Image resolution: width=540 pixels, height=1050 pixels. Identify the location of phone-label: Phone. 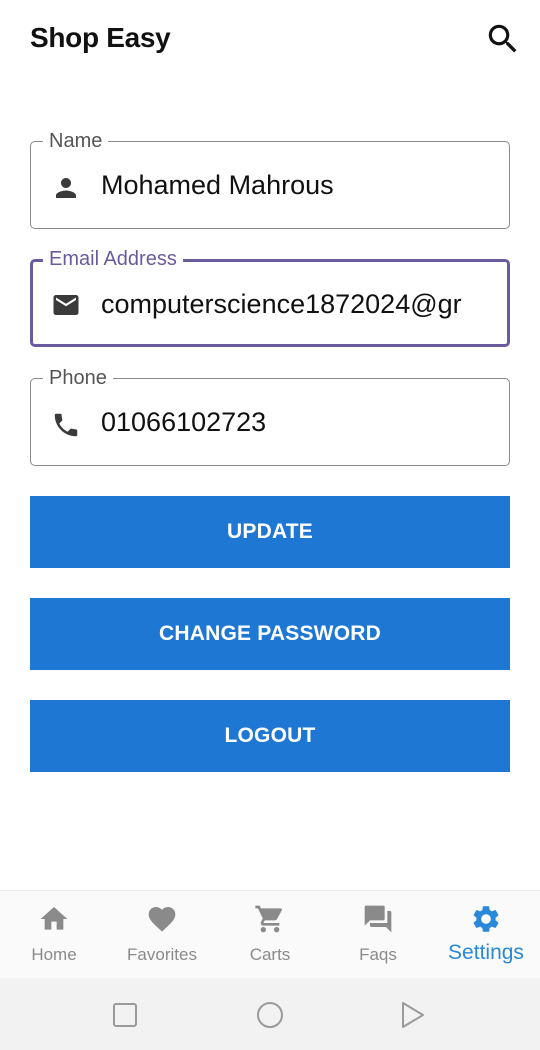
(78, 378).